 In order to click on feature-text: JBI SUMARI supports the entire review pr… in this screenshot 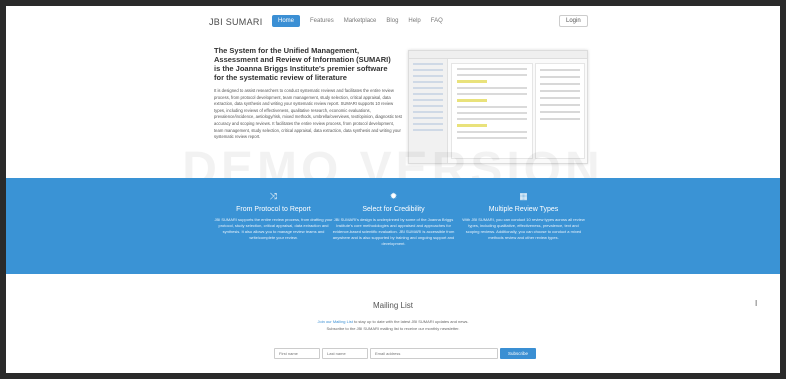, I will do `click(273, 228)`.